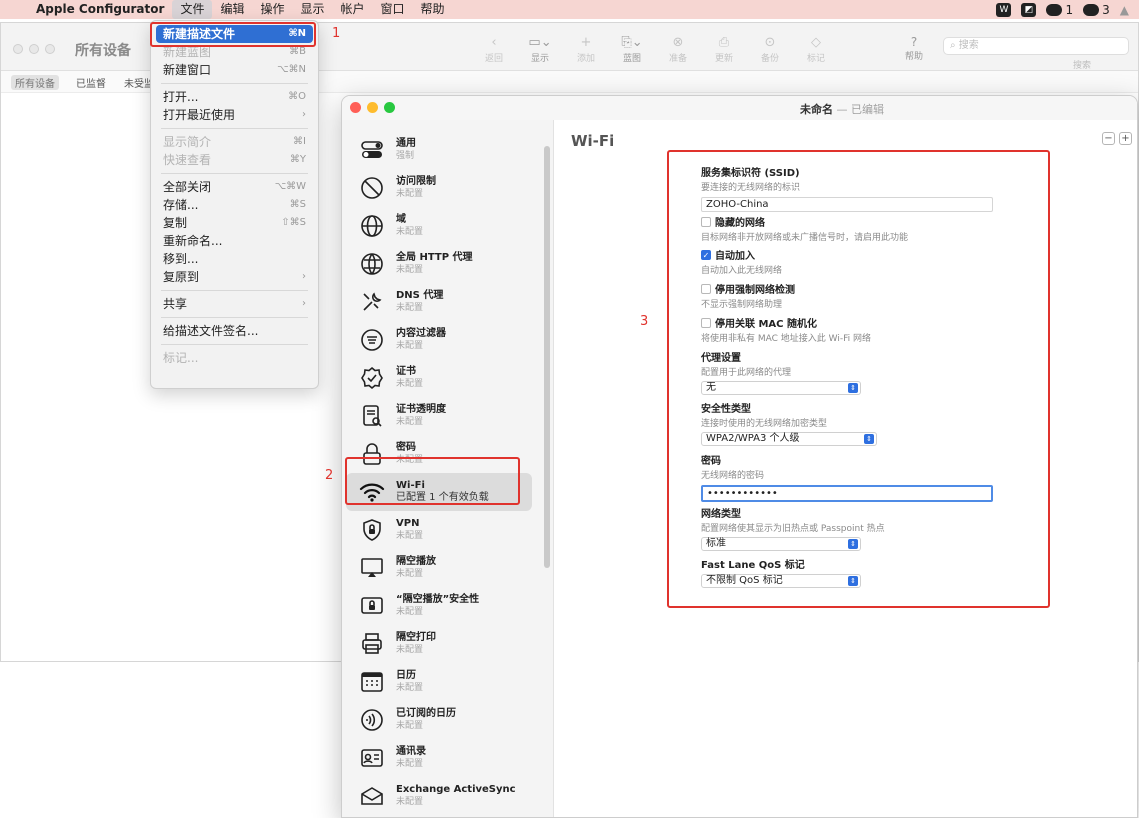 The width and height of the screenshot is (1139, 818). Describe the element at coordinates (439, 606) in the screenshot. I see `sidebar-item: “隔空播放”安全性 未配置` at that location.